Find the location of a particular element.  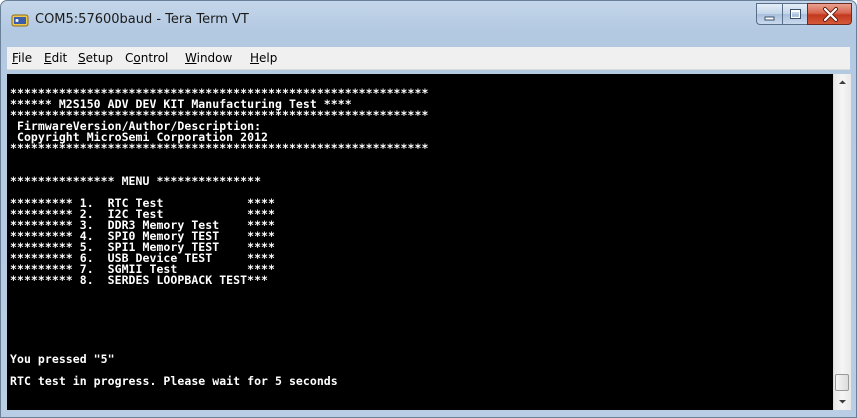

minimize-button is located at coordinates (769, 14).